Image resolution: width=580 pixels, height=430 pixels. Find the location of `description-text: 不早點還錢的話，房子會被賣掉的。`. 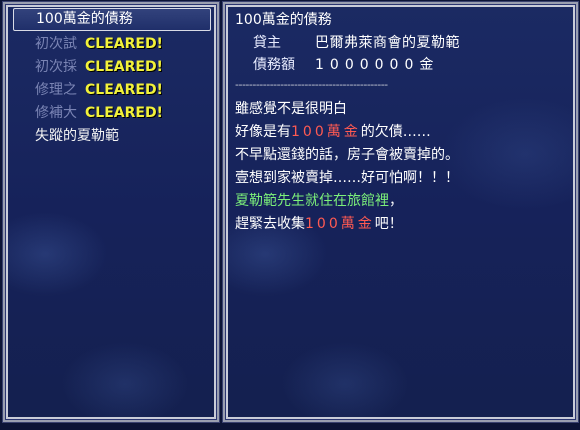

description-text: 不早點還錢的話，房子會被賣掉的。 is located at coordinates (347, 155).